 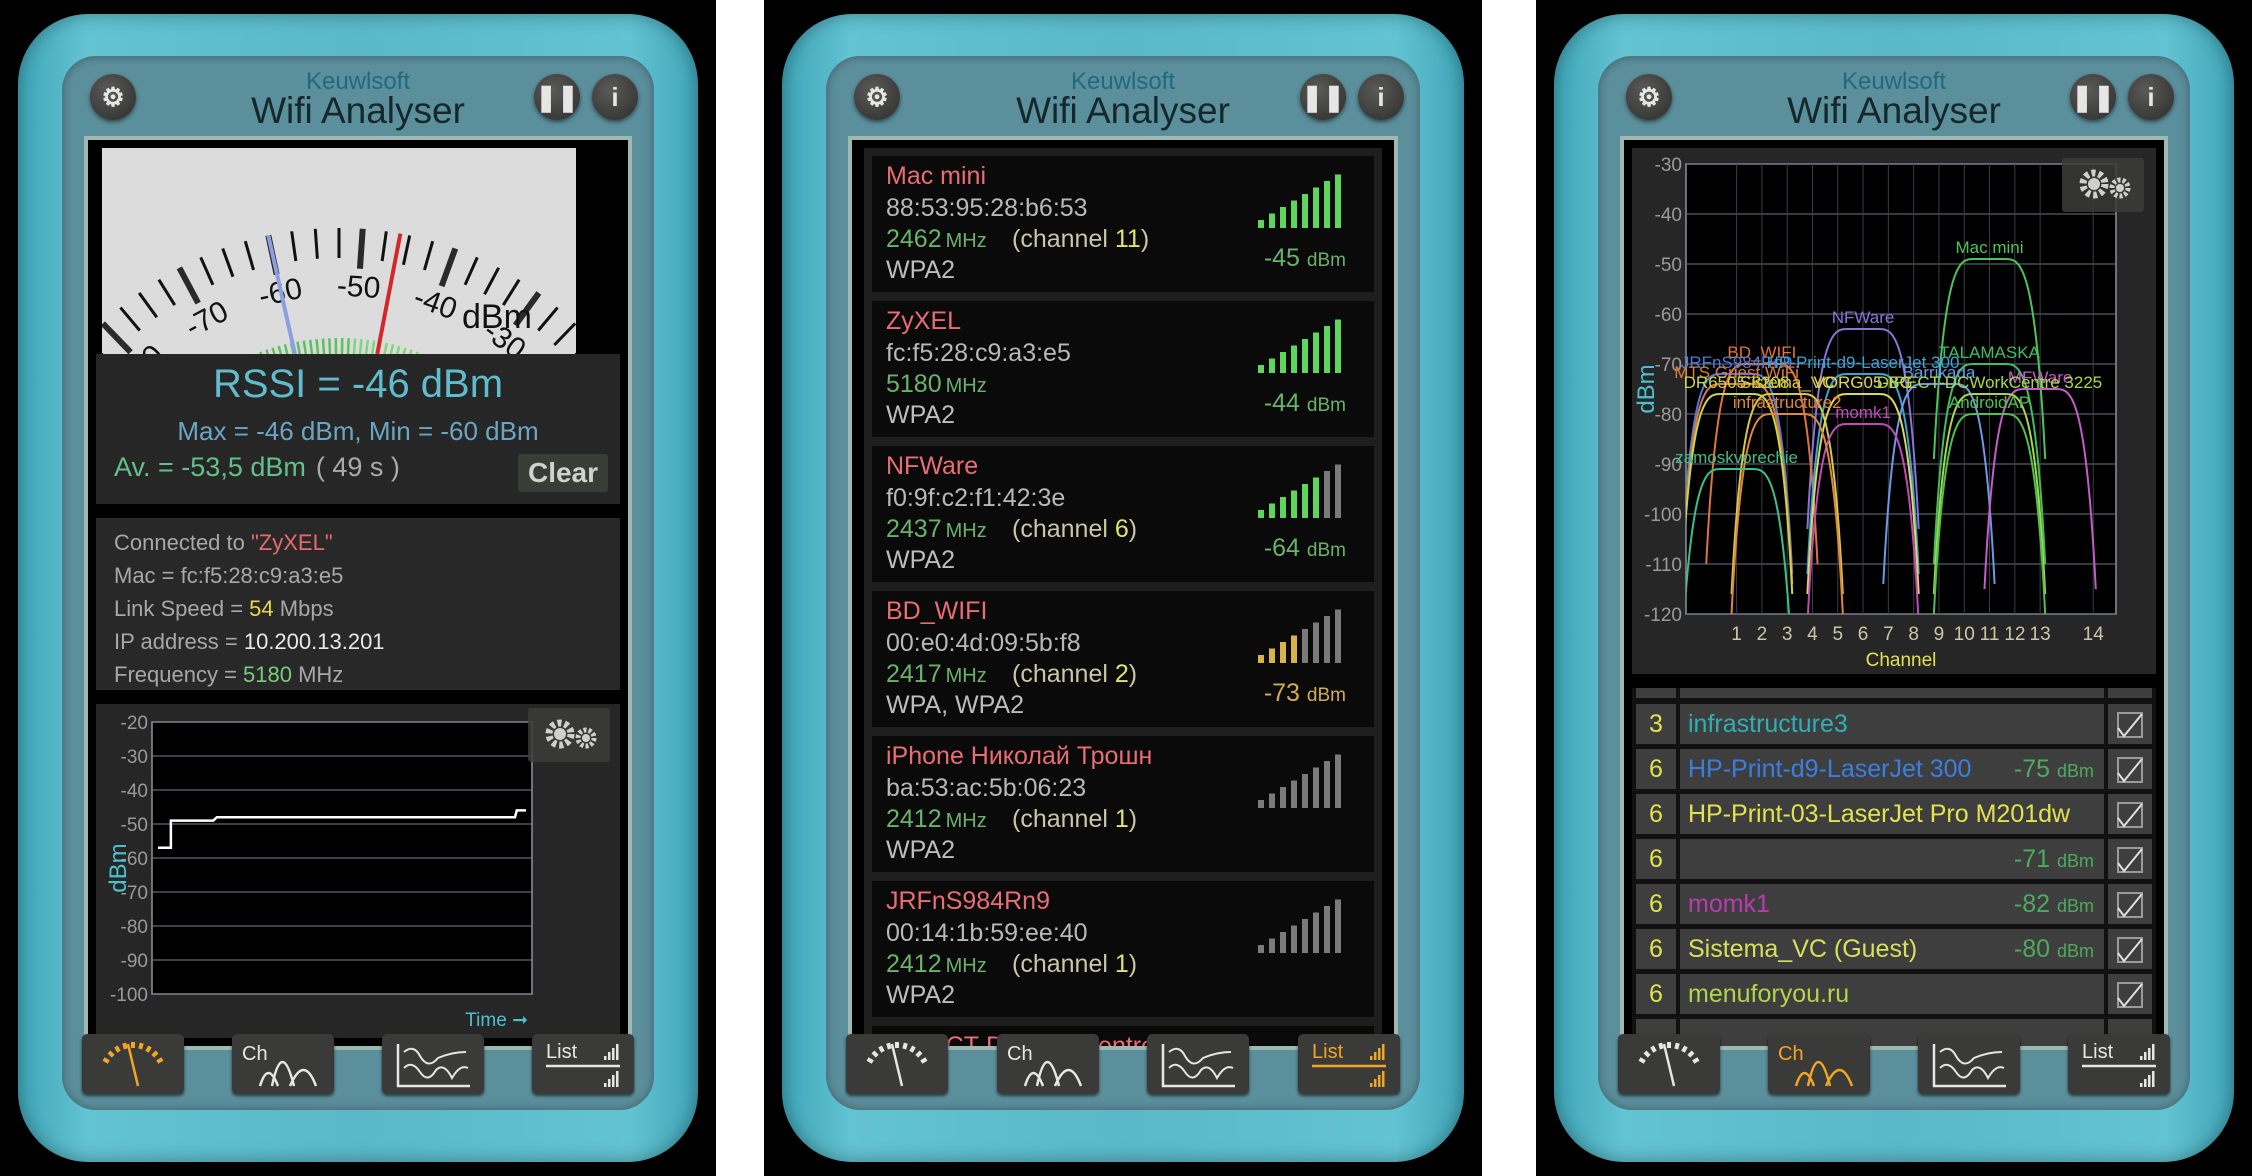 What do you see at coordinates (1990, 634) in the screenshot?
I see `x-tick-label: 11` at bounding box center [1990, 634].